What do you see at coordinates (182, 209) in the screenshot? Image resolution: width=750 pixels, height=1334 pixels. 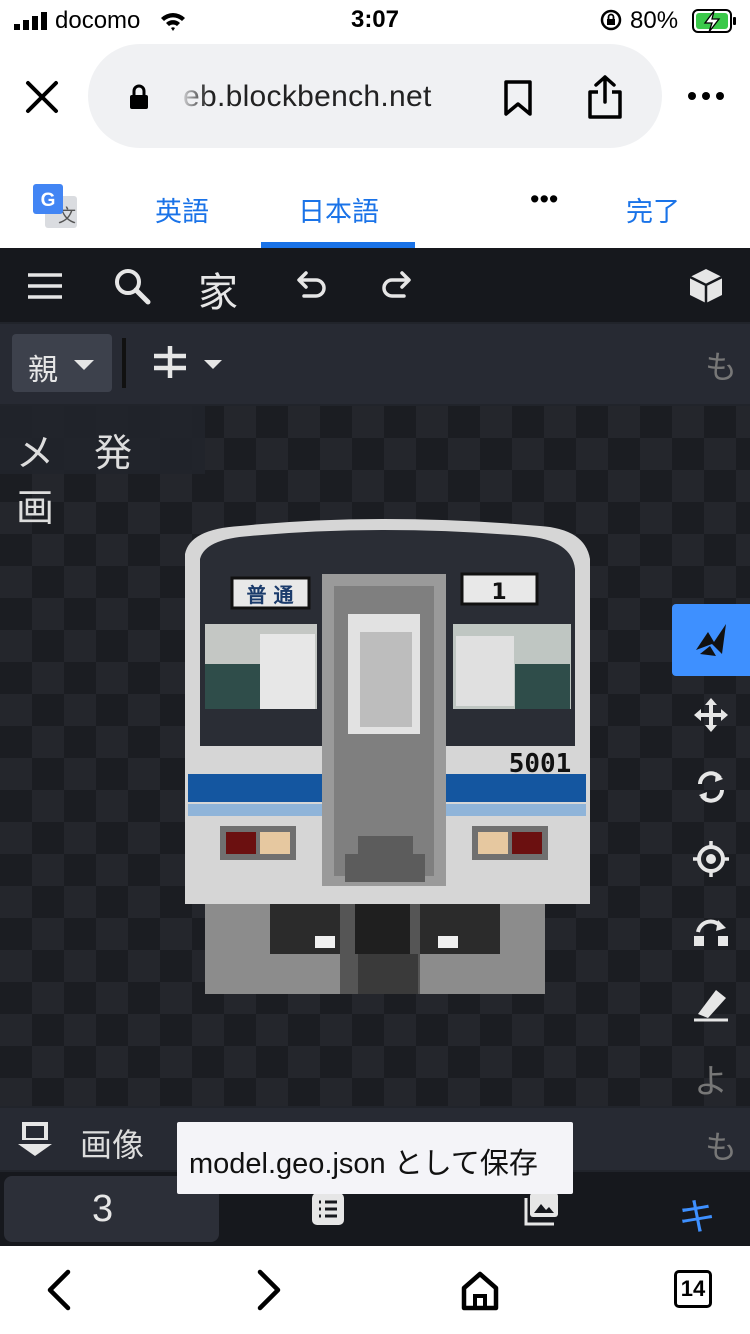 I see `translate-english-tab: 英語` at bounding box center [182, 209].